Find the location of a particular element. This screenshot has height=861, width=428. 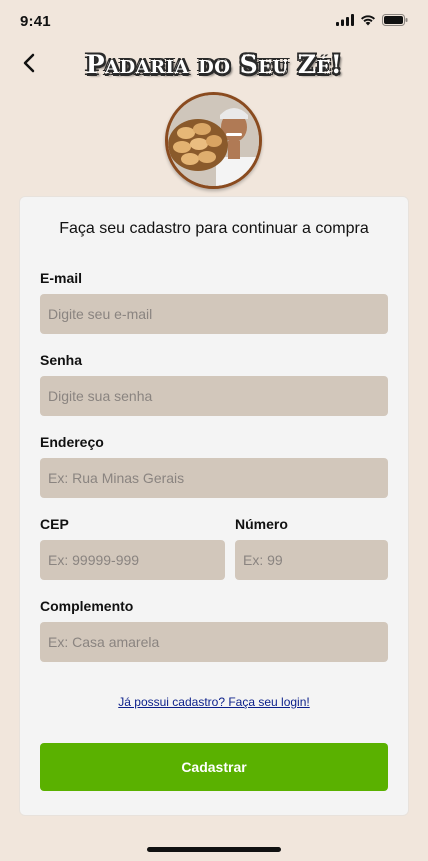

status-bar: 9:41 is located at coordinates (214, 22).